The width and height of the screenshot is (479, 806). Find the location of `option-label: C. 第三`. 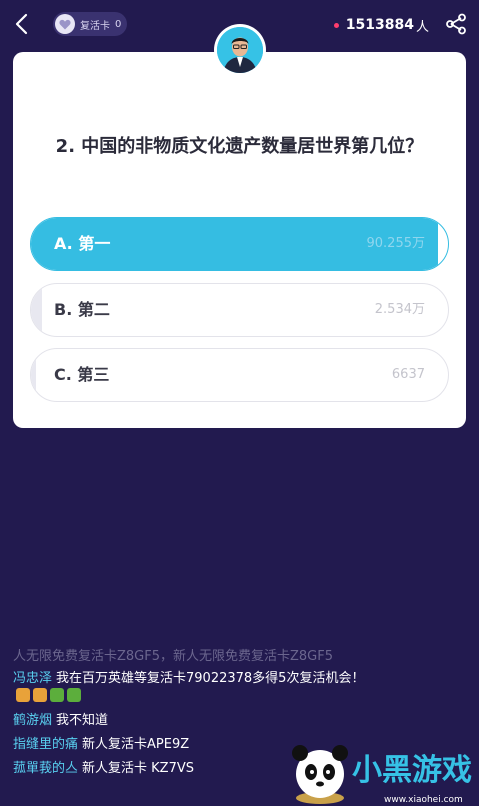

option-label: C. 第三 is located at coordinates (82, 374).